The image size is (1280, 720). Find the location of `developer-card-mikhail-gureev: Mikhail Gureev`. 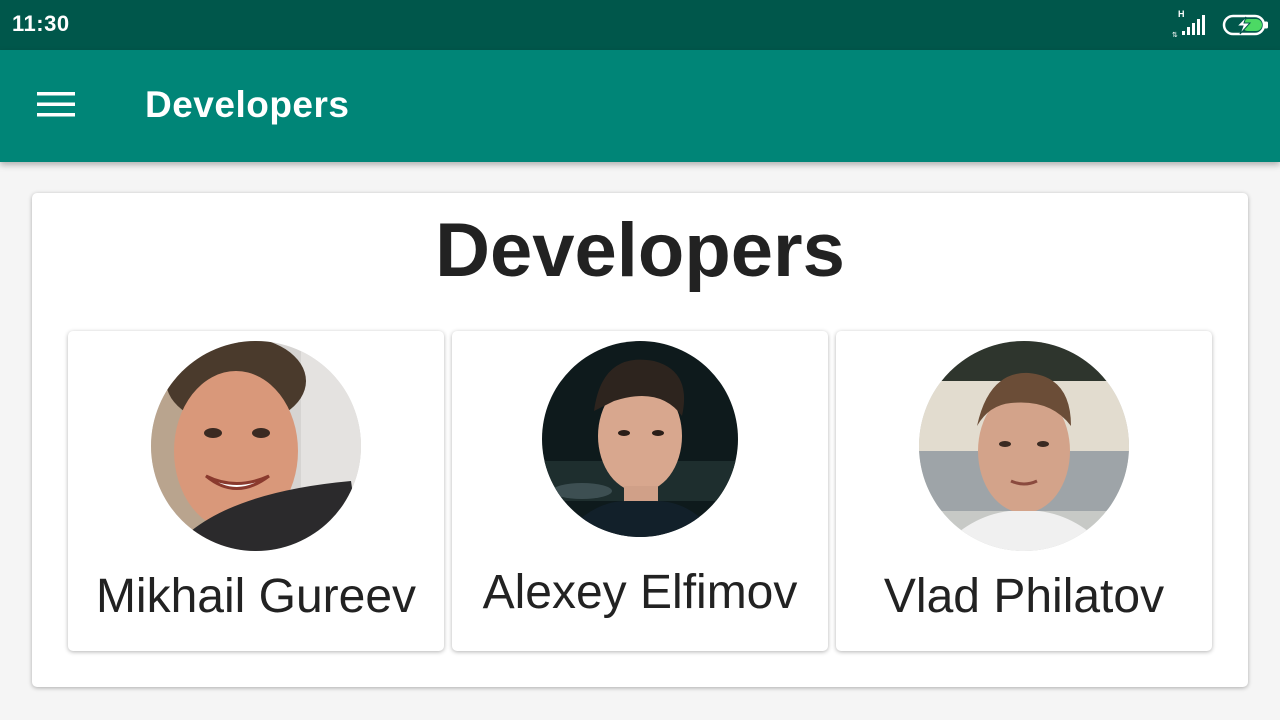

developer-card-mikhail-gureev: Mikhail Gureev is located at coordinates (256, 491).